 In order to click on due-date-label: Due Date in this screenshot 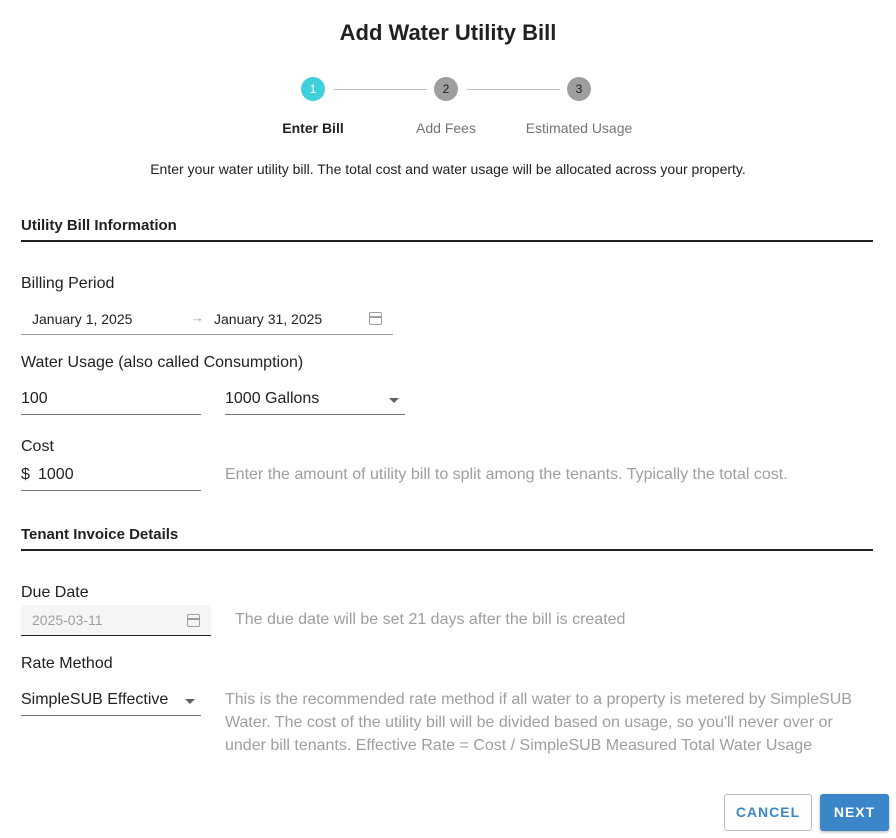, I will do `click(55, 592)`.